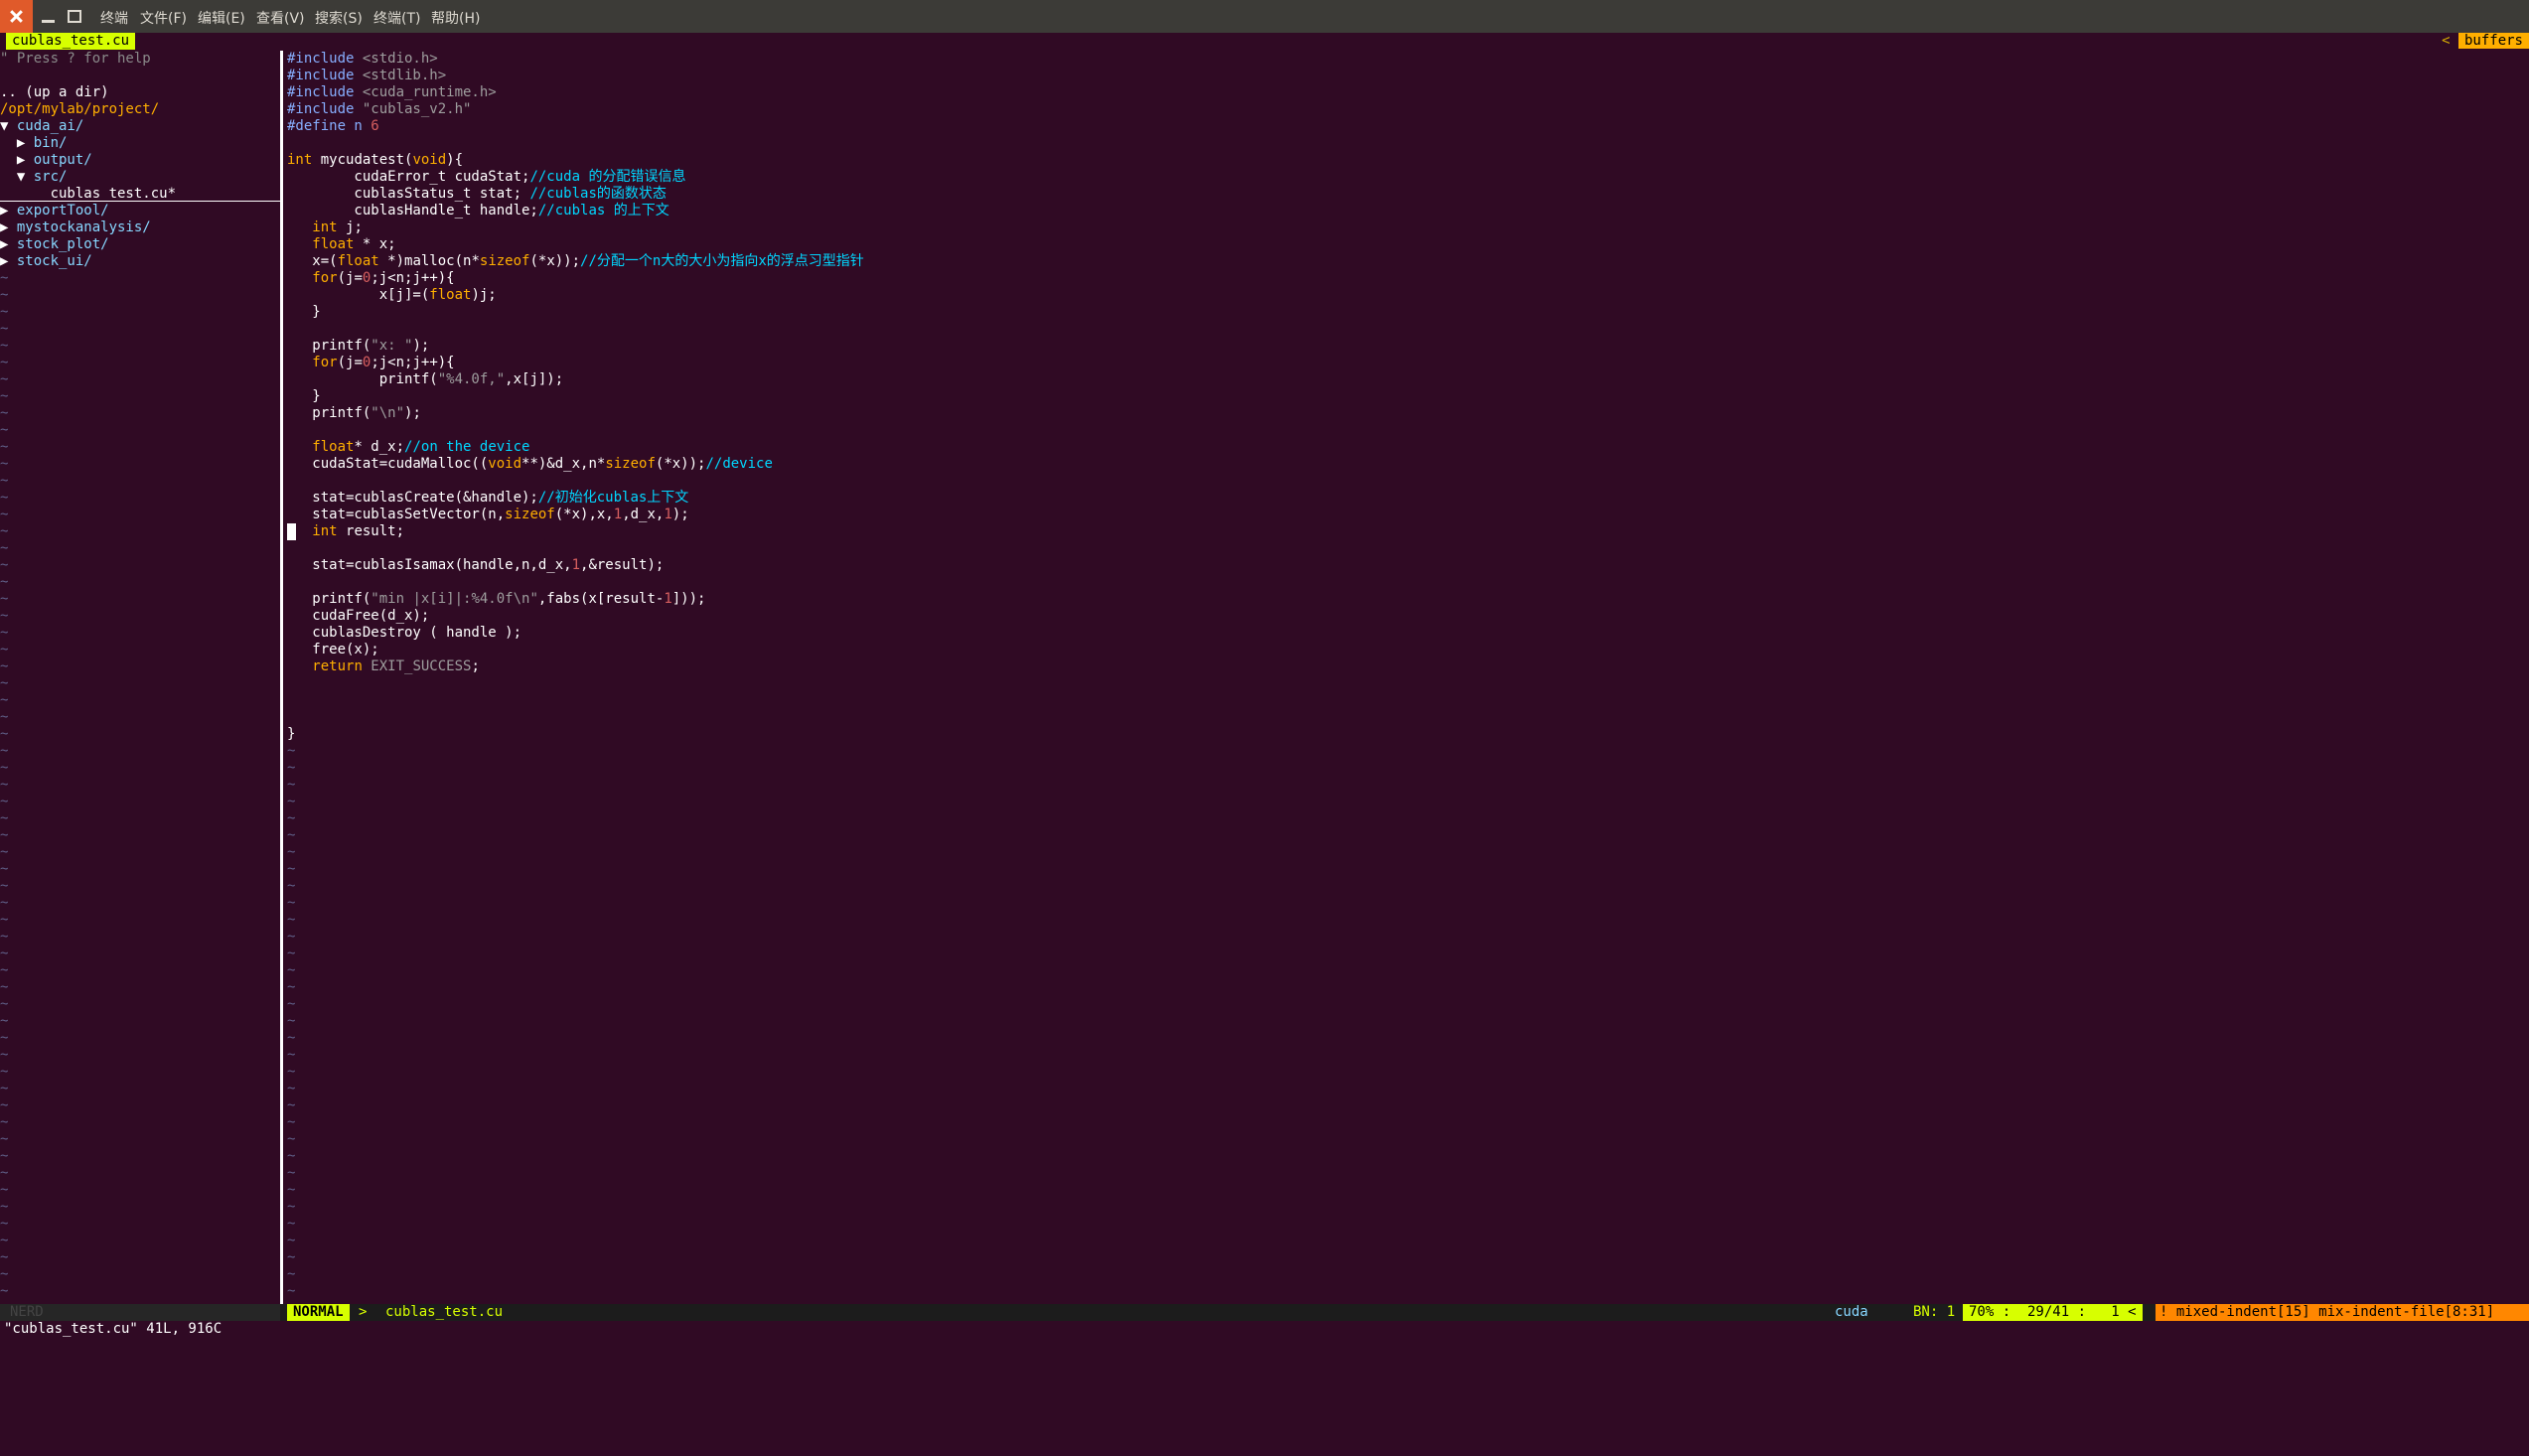 This screenshot has width=2529, height=1456. What do you see at coordinates (1264, 1329) in the screenshot?
I see `command-line: "cublas_test.cu" 41L, 916C` at bounding box center [1264, 1329].